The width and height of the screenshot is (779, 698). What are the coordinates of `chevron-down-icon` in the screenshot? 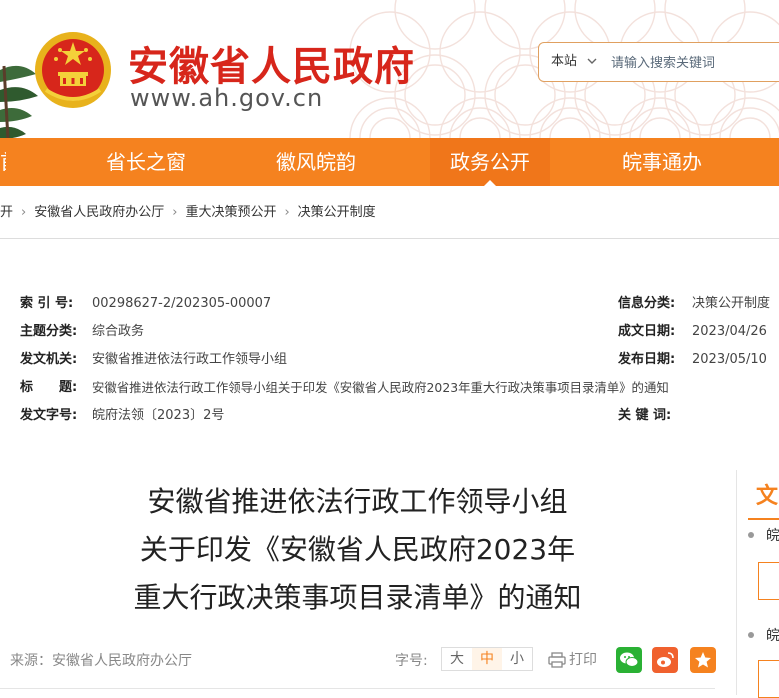 It's located at (592, 61).